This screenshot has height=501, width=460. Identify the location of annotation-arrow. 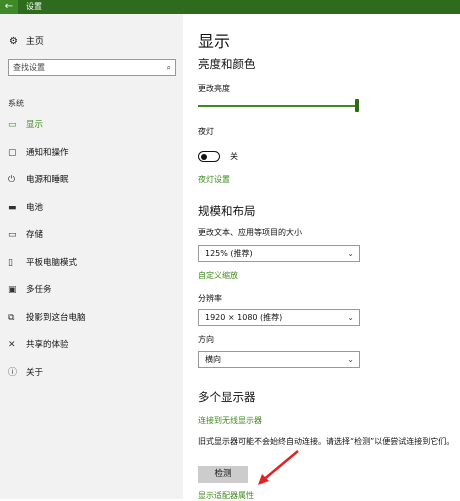
(278, 467).